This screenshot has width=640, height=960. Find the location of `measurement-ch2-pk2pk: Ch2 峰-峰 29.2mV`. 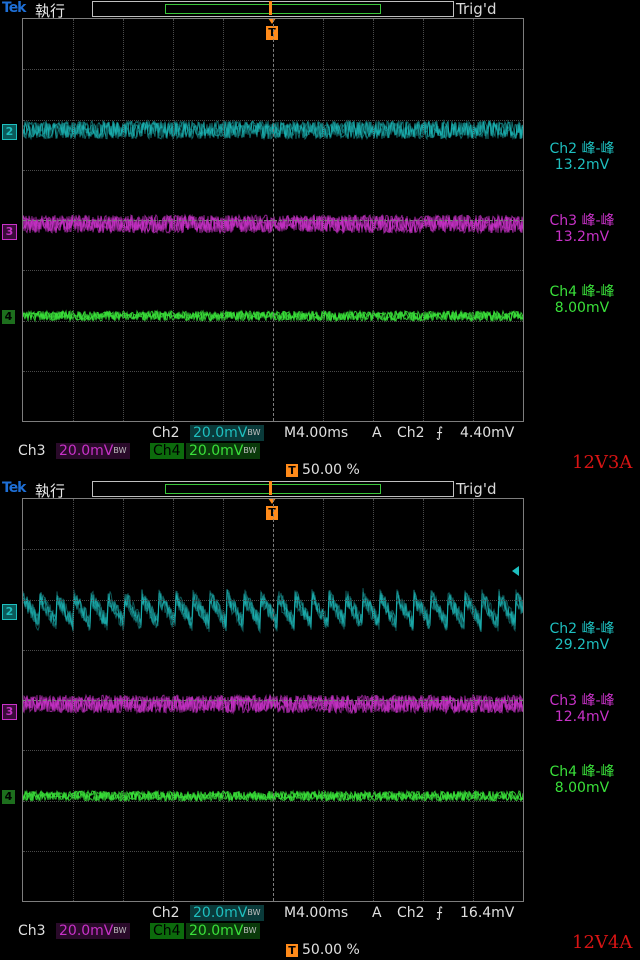

measurement-ch2-pk2pk: Ch2 峰-峰 29.2mV is located at coordinates (582, 637).